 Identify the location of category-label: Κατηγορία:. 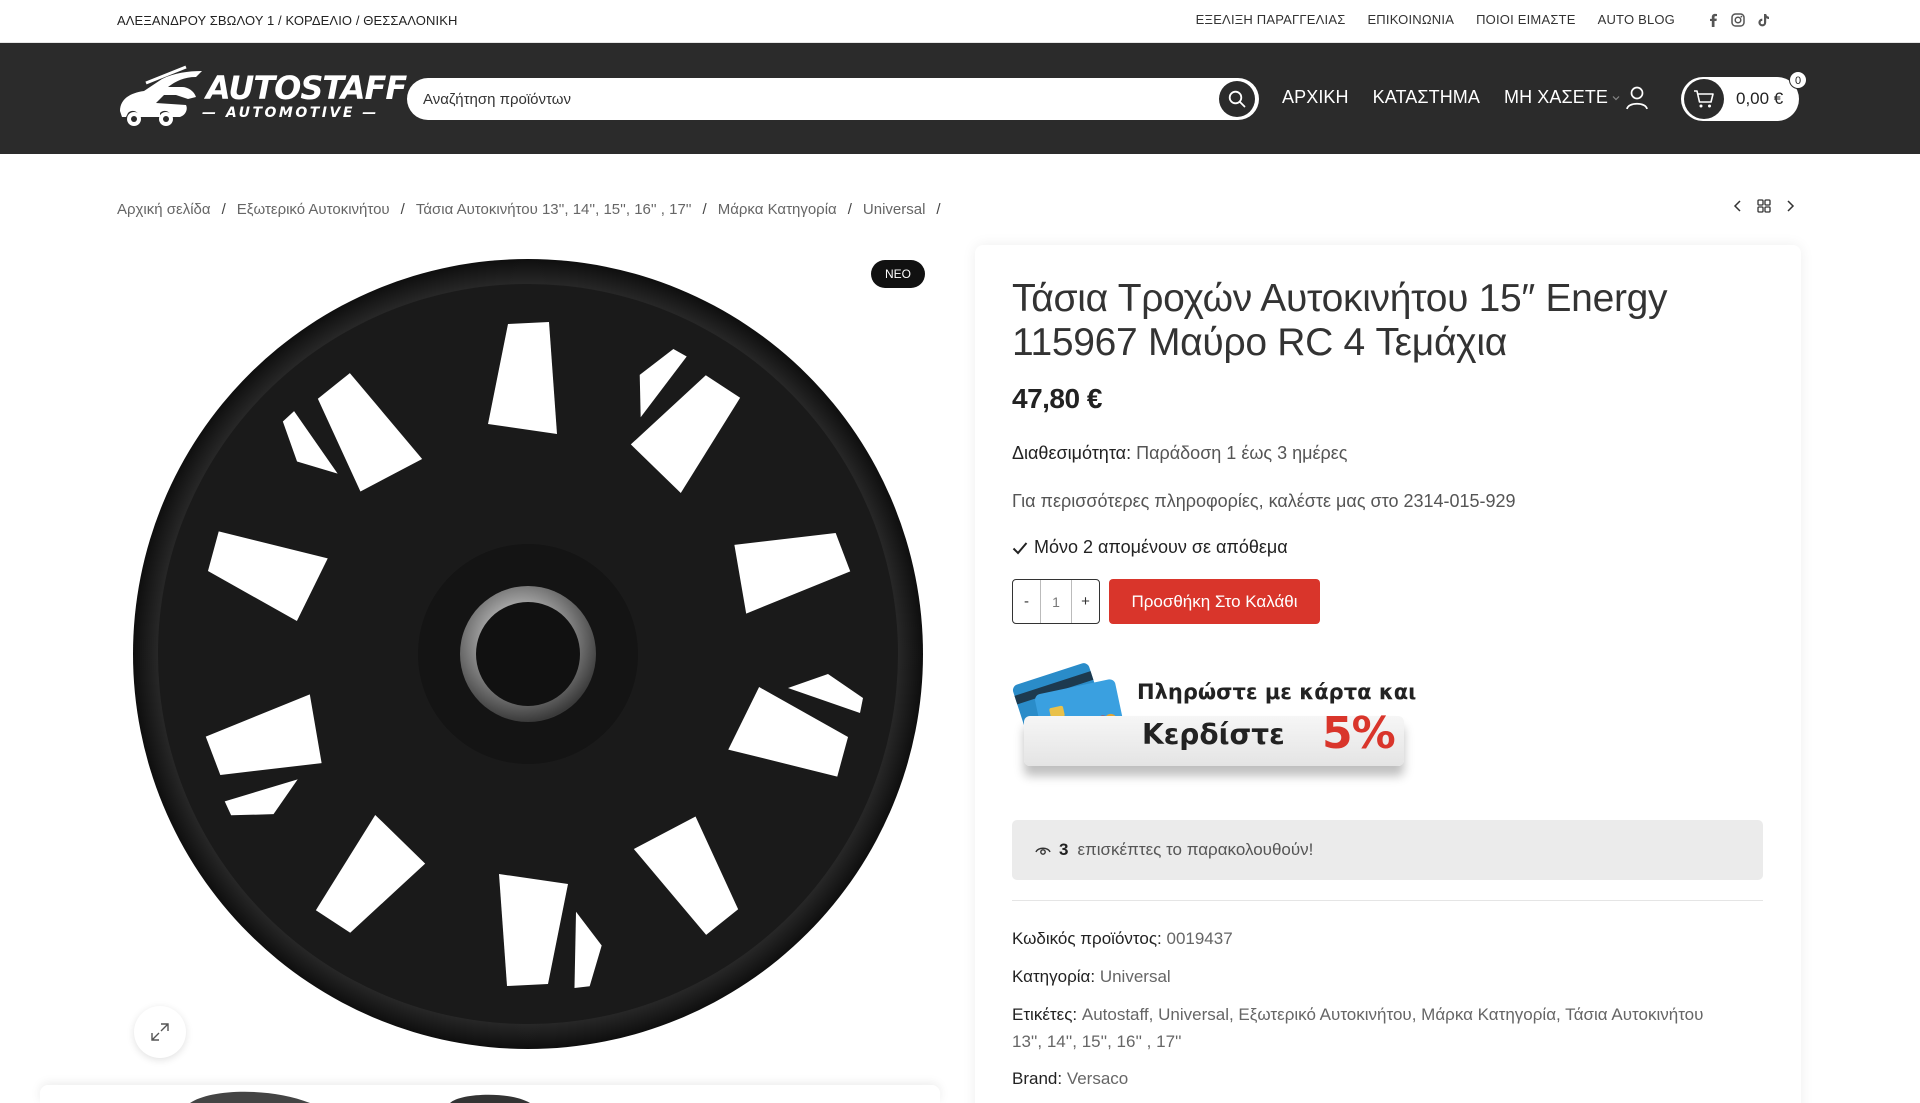
(1054, 976).